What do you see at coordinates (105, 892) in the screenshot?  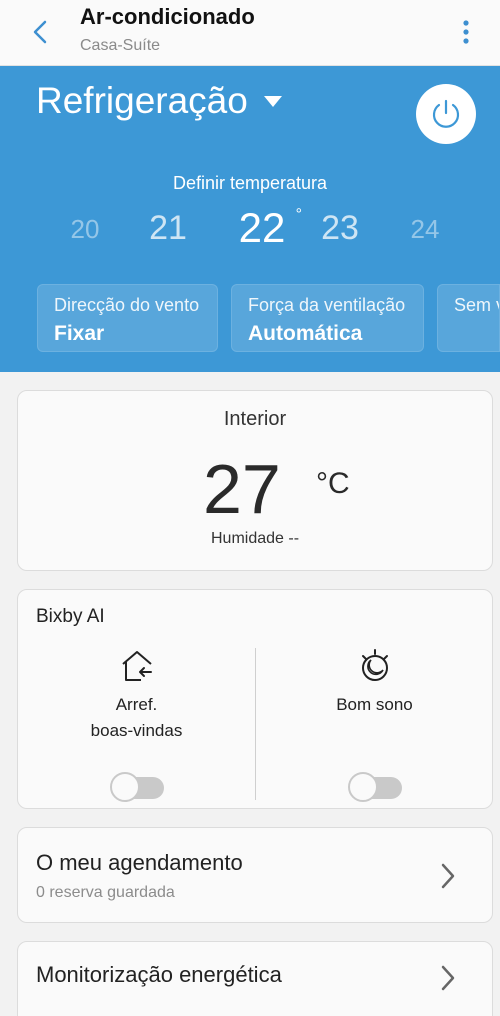 I see `schedule-subtitle: 0 reserva guardada` at bounding box center [105, 892].